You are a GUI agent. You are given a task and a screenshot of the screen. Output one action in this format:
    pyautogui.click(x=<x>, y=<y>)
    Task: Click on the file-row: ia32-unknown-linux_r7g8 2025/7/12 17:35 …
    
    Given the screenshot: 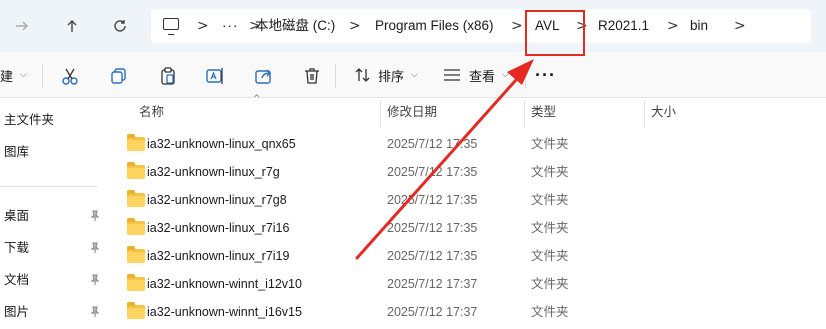 What is the action you would take?
    pyautogui.click(x=467, y=200)
    